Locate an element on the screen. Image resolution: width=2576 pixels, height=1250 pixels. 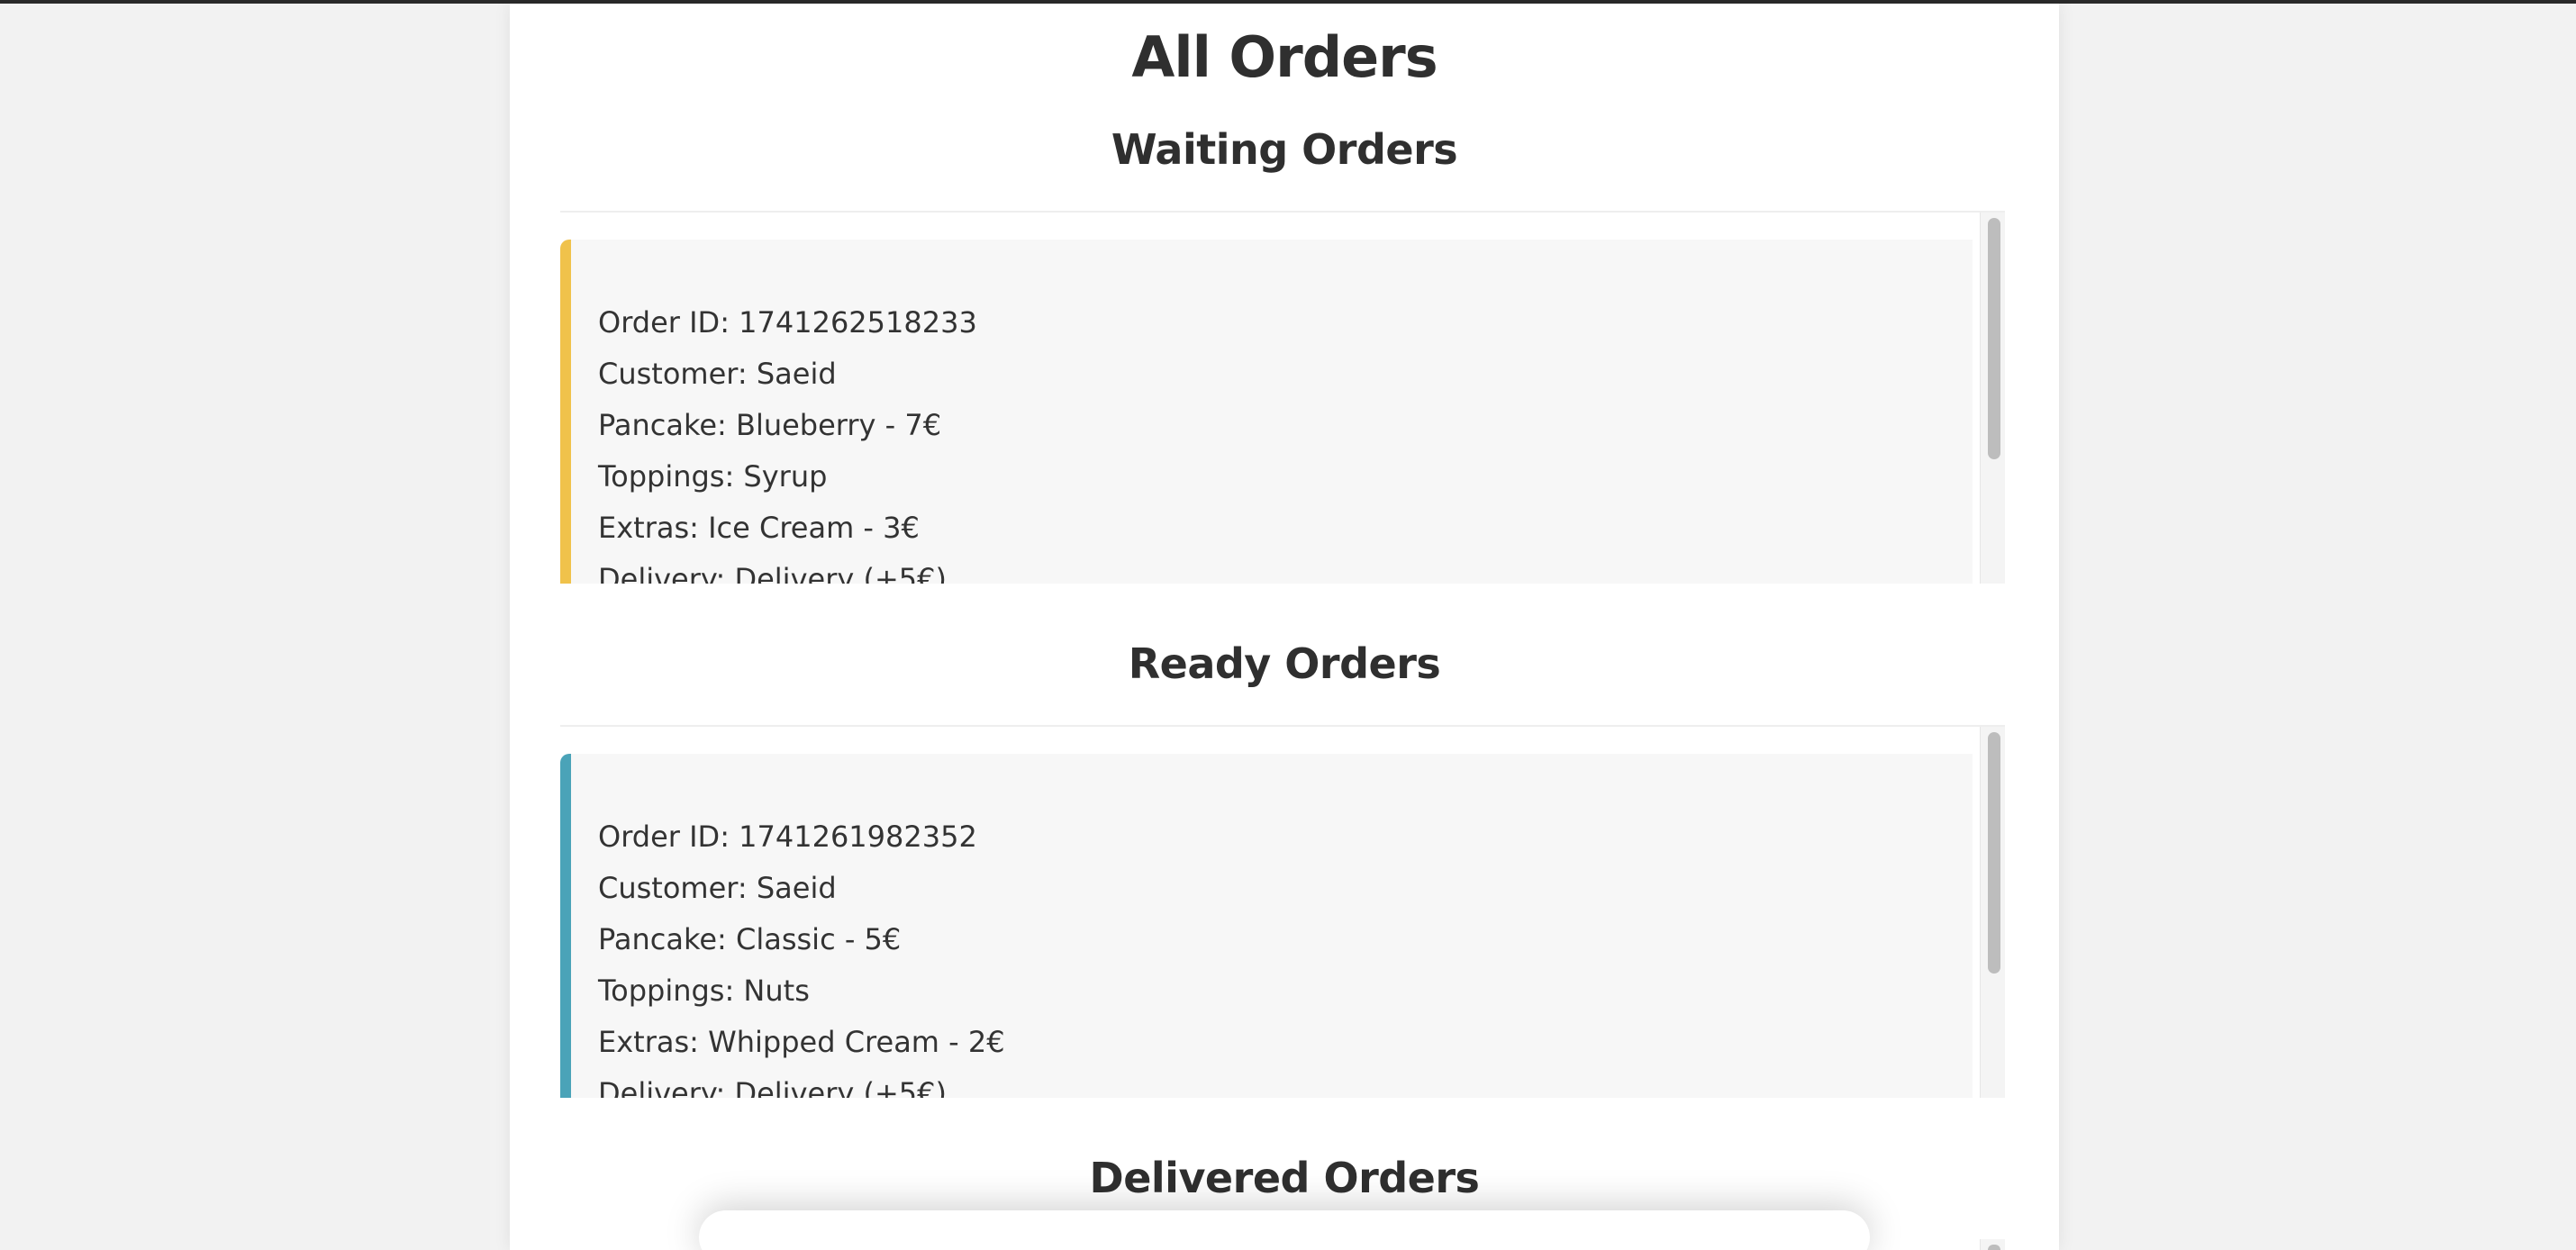
page-title: All Orders is located at coordinates (1285, 57).